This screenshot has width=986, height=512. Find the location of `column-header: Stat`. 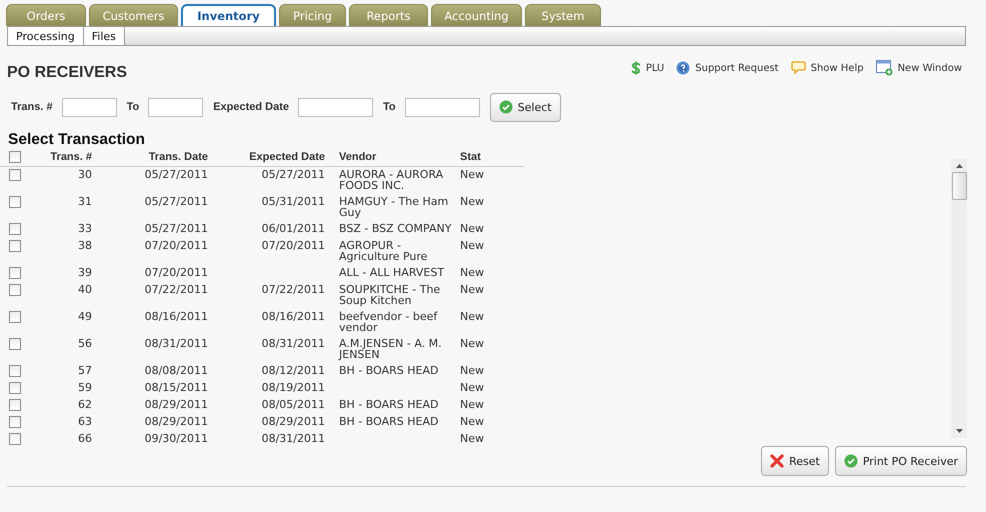

column-header: Stat is located at coordinates (470, 157).